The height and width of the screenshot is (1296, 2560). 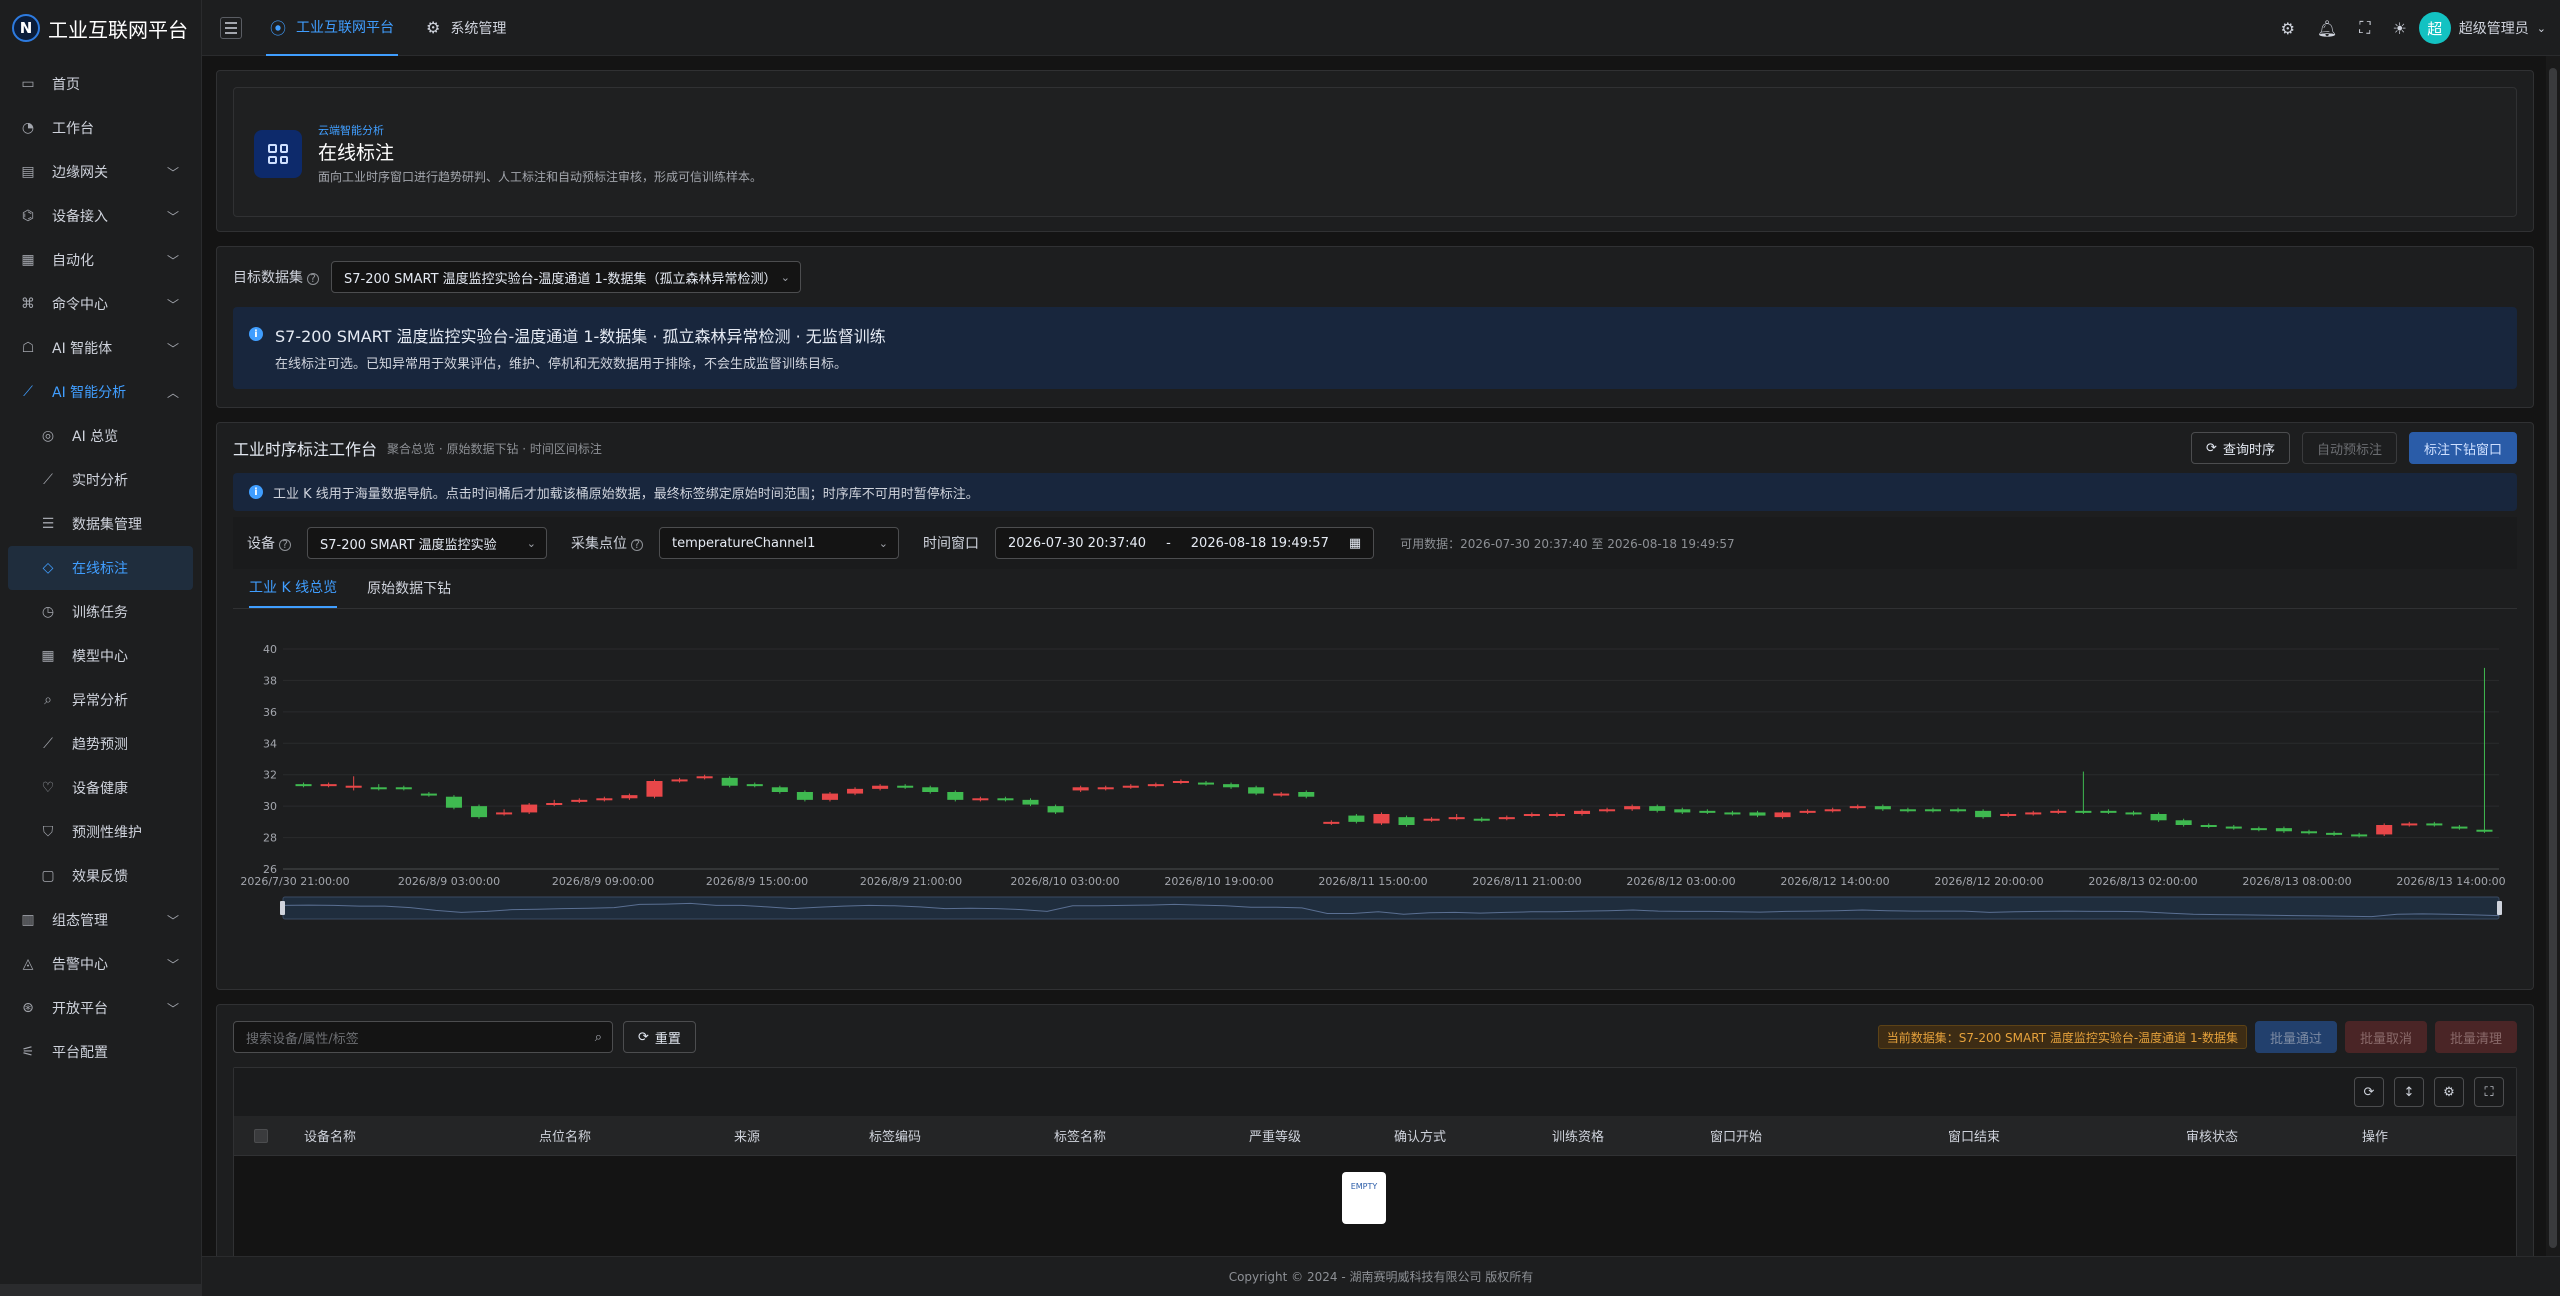 What do you see at coordinates (1391, 908) in the screenshot?
I see `zoom-slider-track` at bounding box center [1391, 908].